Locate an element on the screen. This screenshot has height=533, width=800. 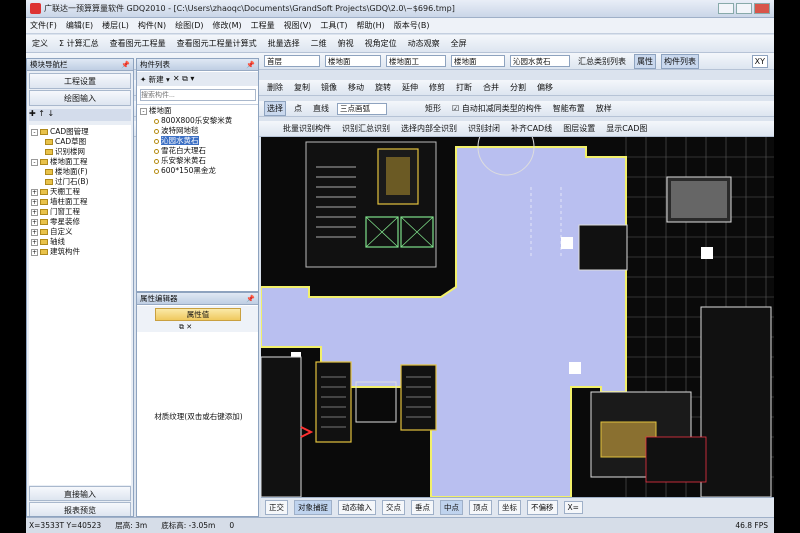
toolbar-button: 俯视 is located at coordinates (346, 43).